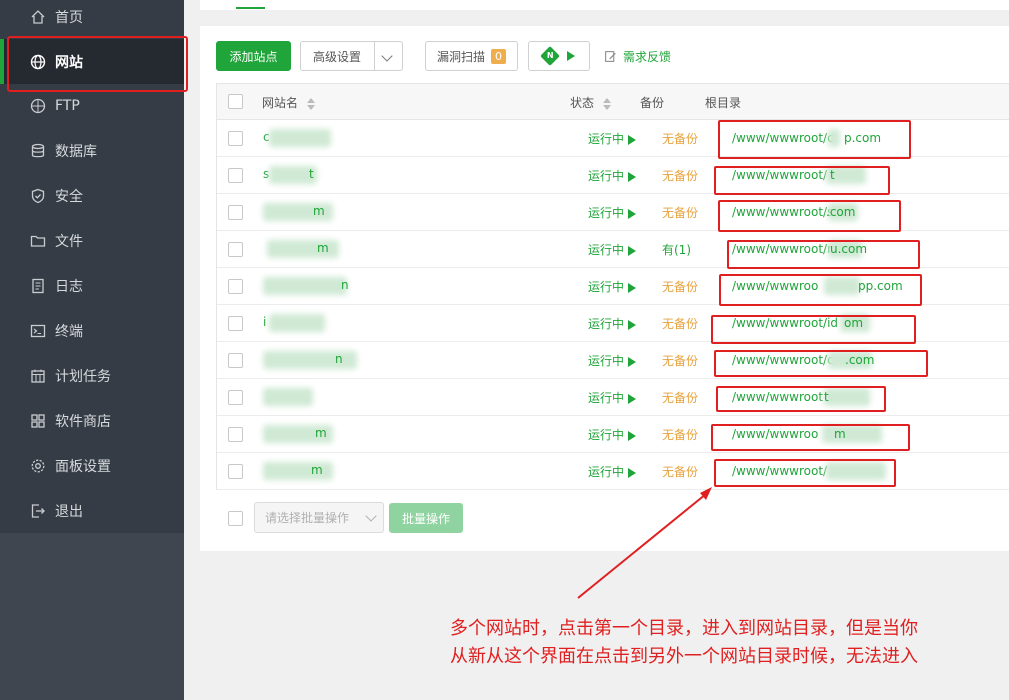 Image resolution: width=1009 pixels, height=700 pixels. Describe the element at coordinates (337, 56) in the screenshot. I see `advanced-settings-label: 高级设置` at that location.